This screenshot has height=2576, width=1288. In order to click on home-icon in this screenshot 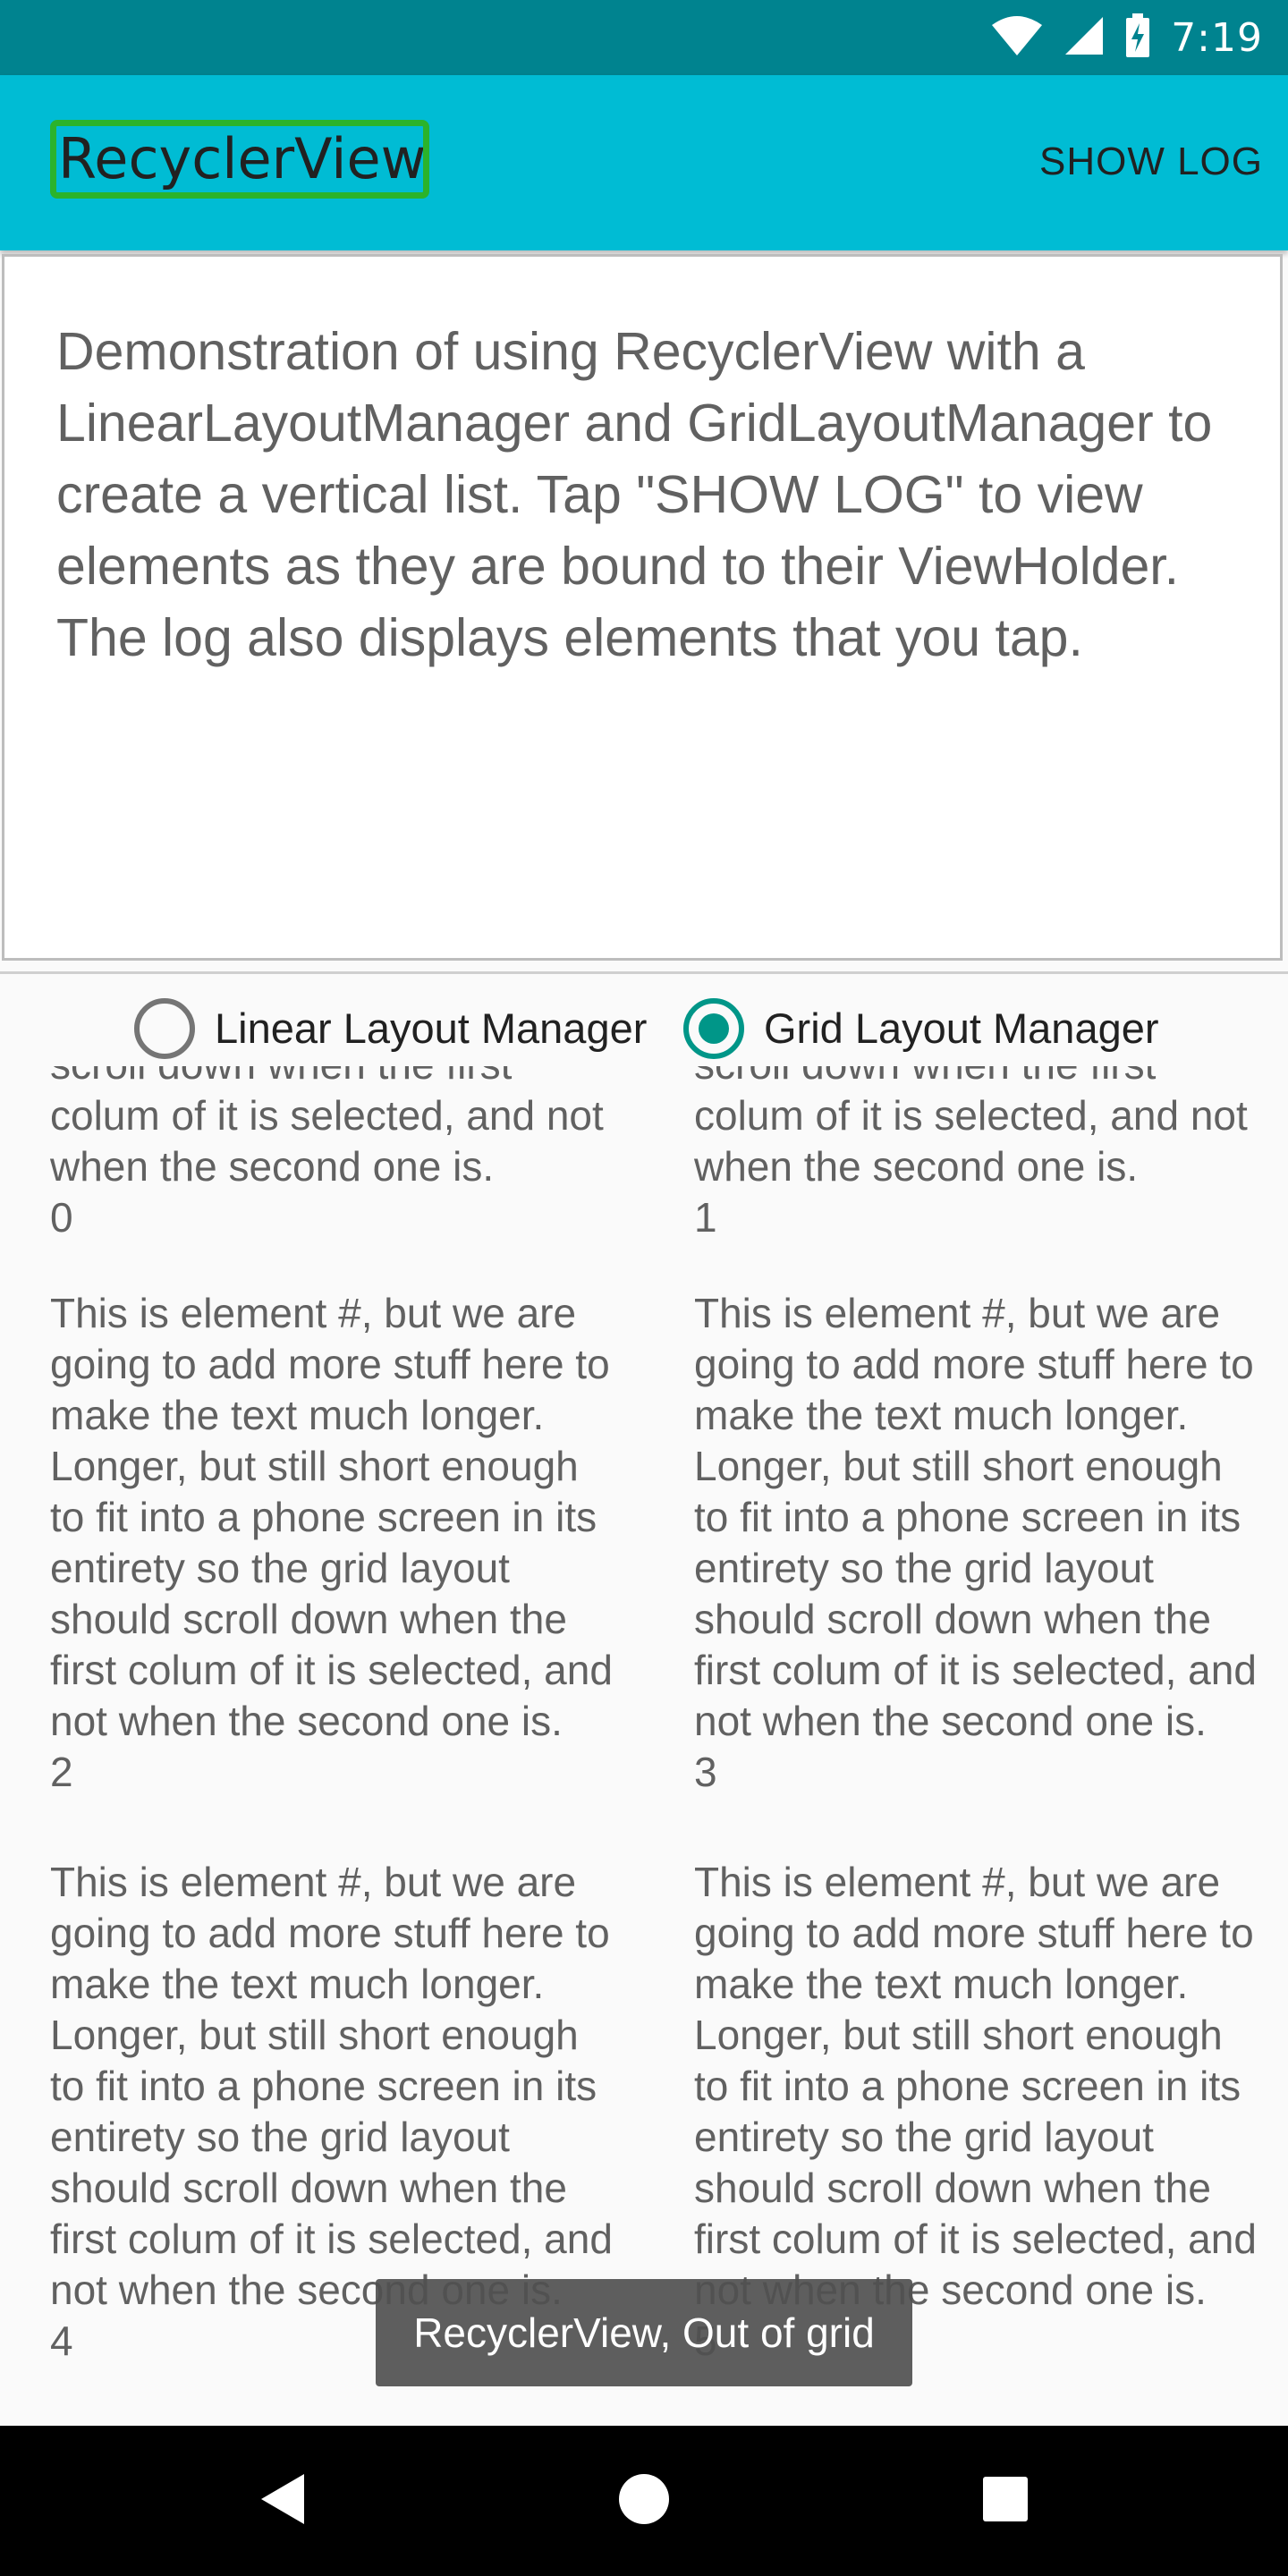, I will do `click(644, 2500)`.